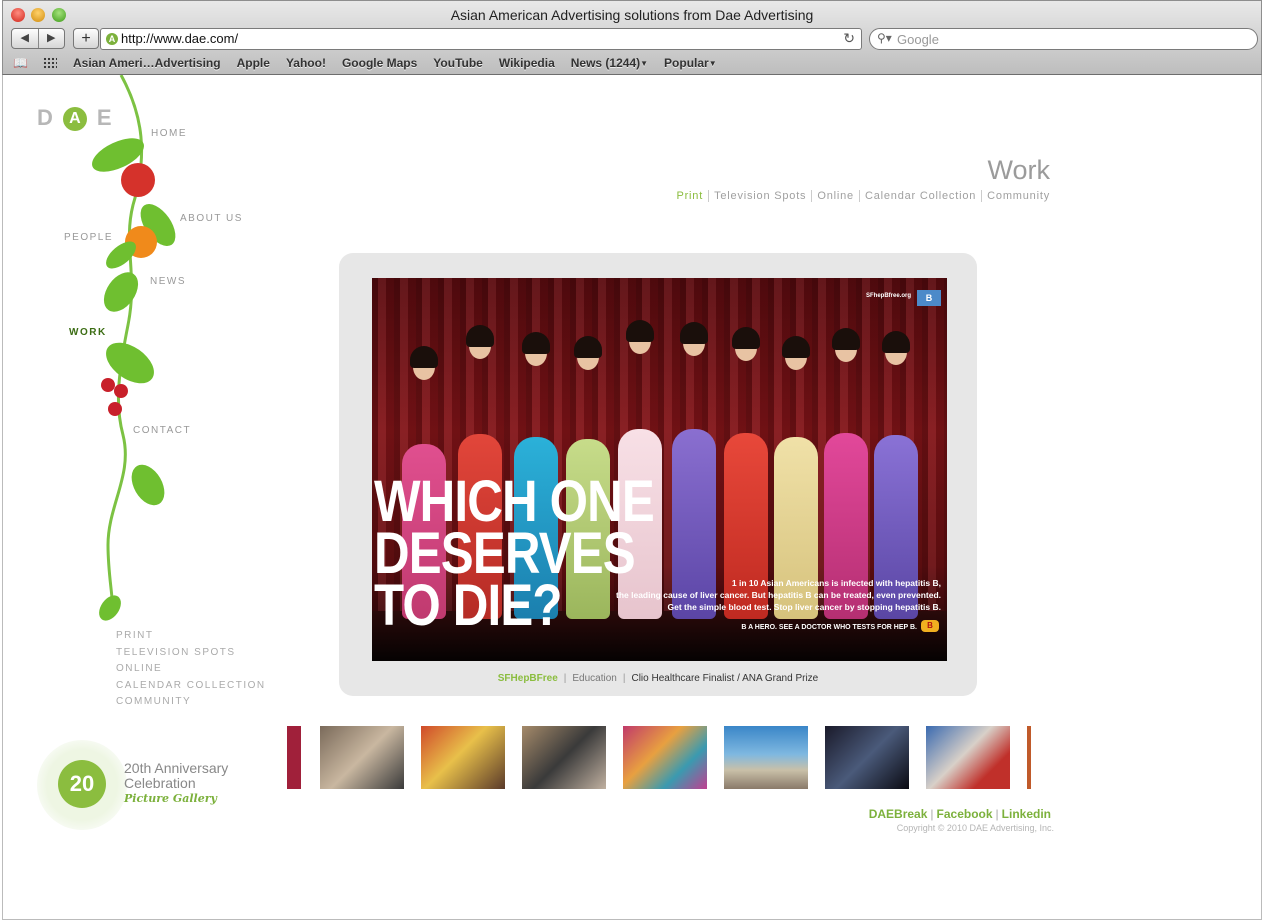 This screenshot has width=1264, height=923. I want to click on tab-television-spots: Television Spots, so click(760, 196).